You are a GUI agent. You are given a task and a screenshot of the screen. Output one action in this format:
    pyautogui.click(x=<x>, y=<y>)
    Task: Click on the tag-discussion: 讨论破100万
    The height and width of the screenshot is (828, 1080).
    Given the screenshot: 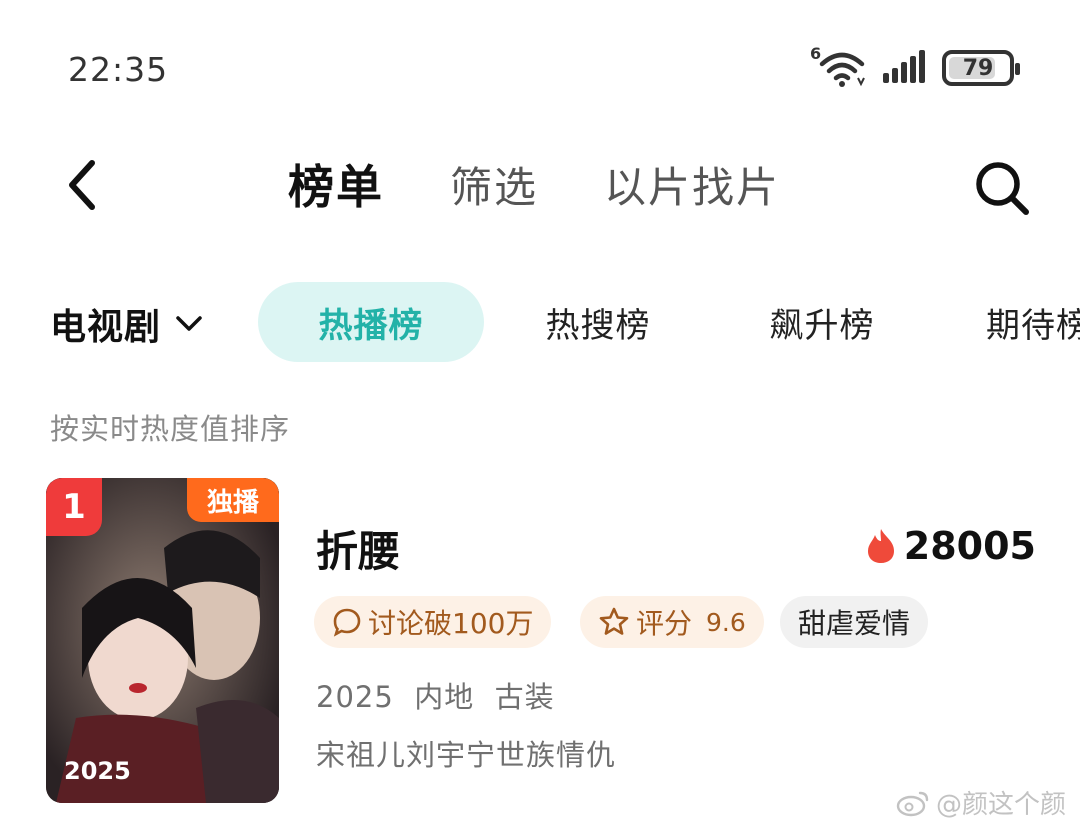 What is the action you would take?
    pyautogui.click(x=433, y=622)
    